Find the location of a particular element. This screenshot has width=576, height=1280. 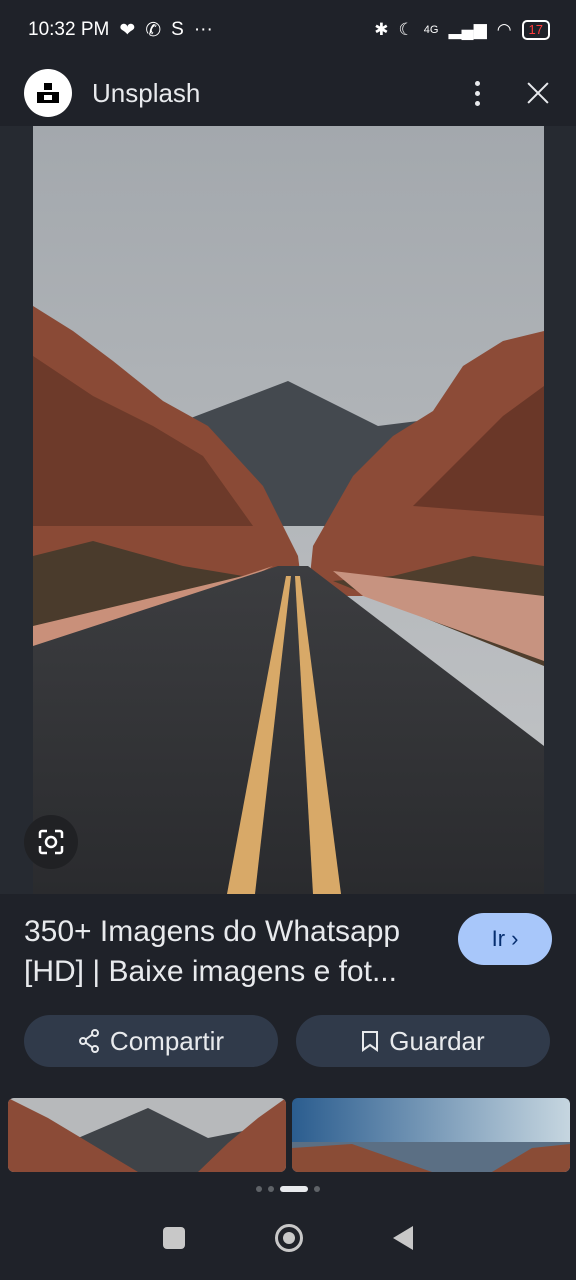

more-options-icon is located at coordinates (477, 93).